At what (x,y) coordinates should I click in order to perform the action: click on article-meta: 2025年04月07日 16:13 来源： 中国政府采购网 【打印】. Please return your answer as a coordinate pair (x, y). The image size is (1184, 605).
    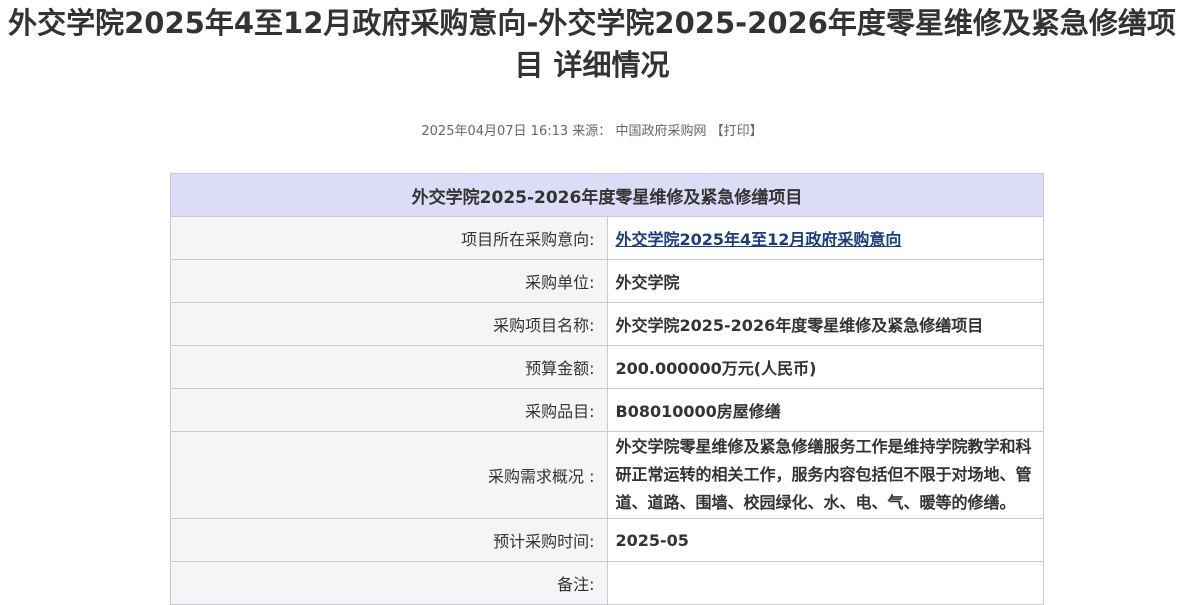
    Looking at the image, I should click on (592, 132).